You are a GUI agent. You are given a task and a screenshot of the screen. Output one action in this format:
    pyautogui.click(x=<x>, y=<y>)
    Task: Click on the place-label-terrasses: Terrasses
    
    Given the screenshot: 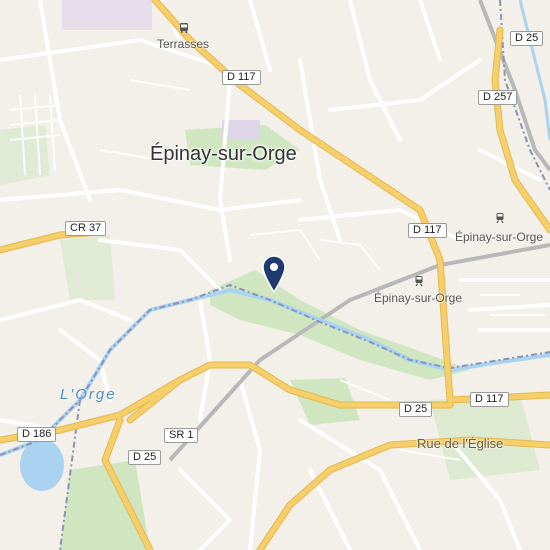 What is the action you would take?
    pyautogui.click(x=183, y=44)
    